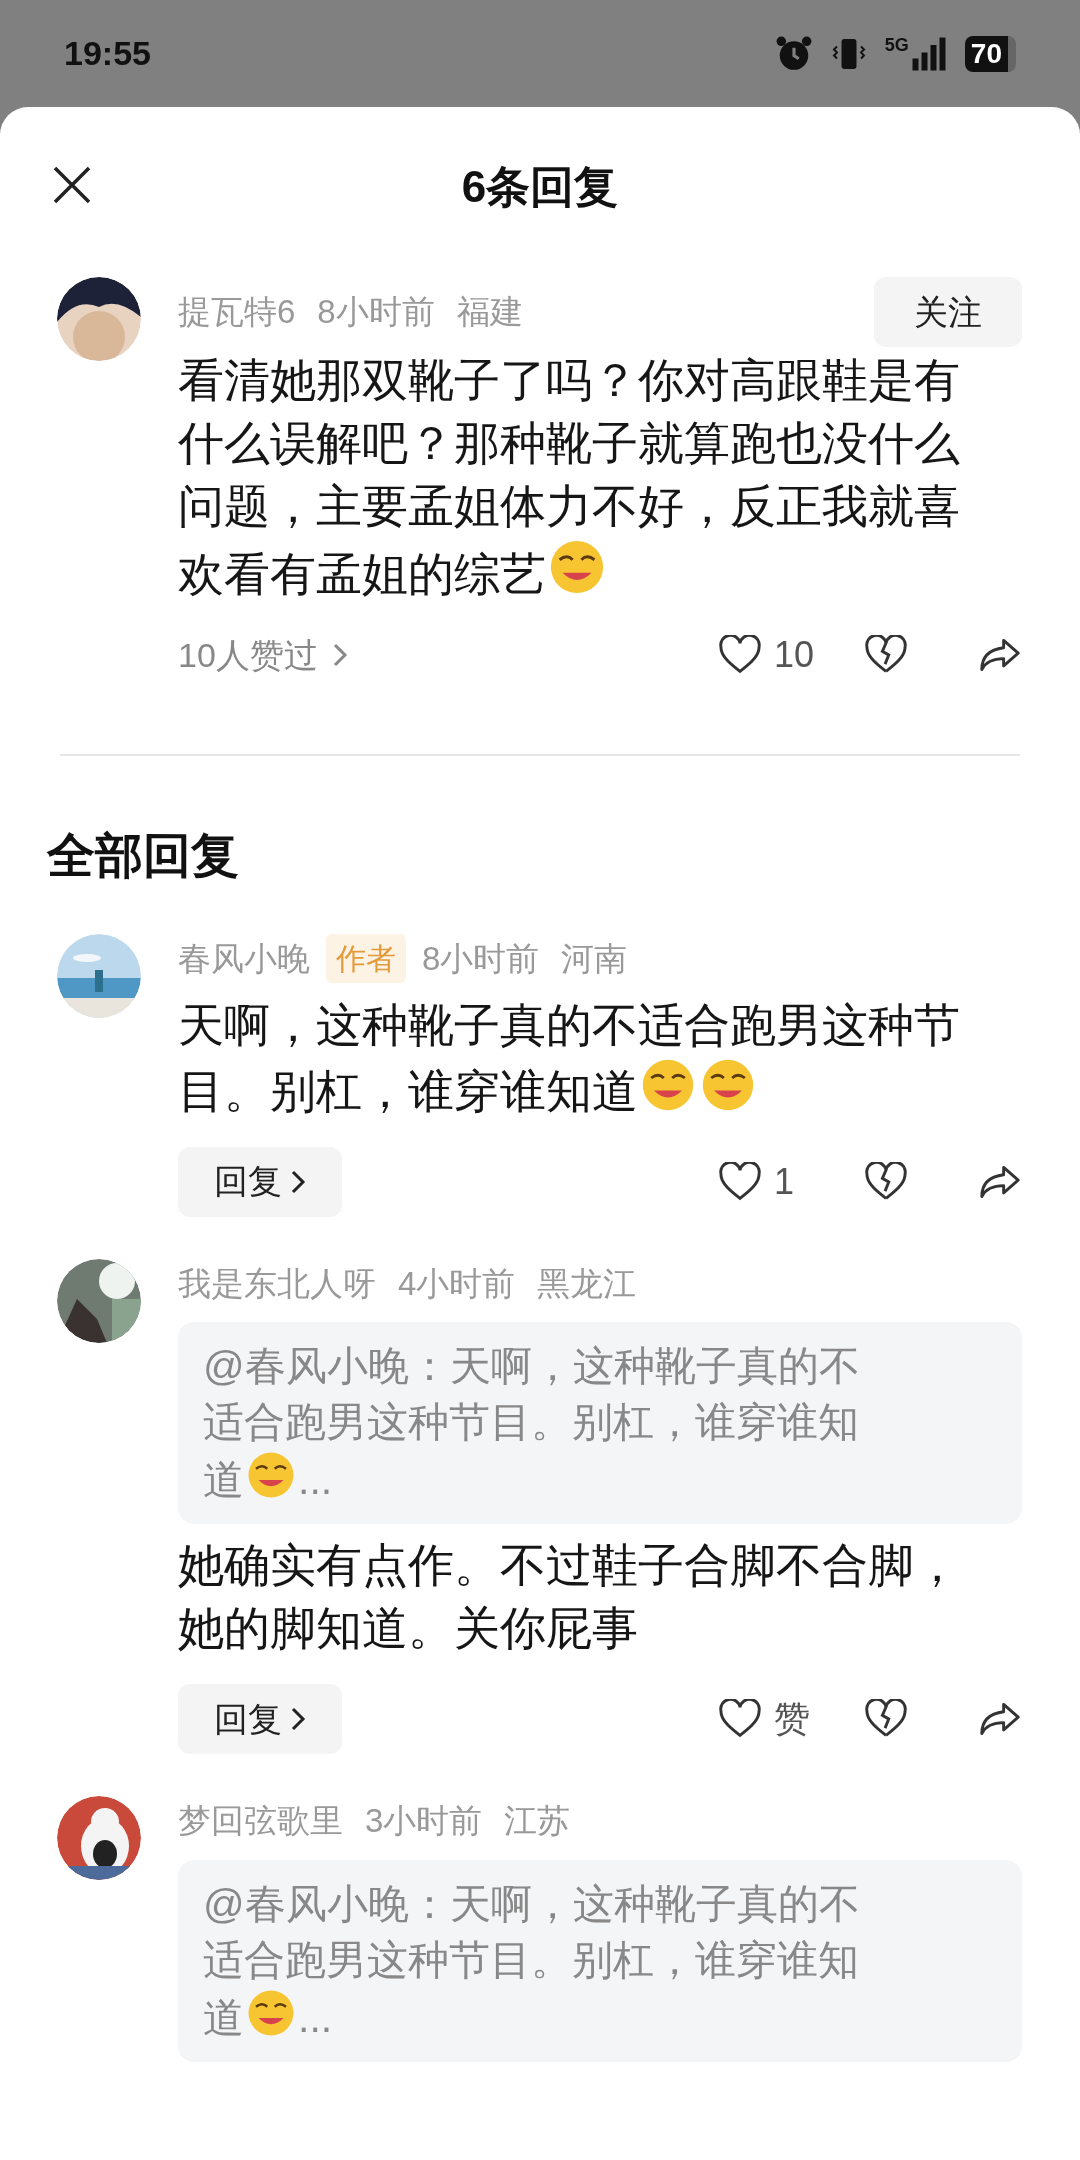  I want to click on liked-by-link: 10人赞过, so click(263, 655).